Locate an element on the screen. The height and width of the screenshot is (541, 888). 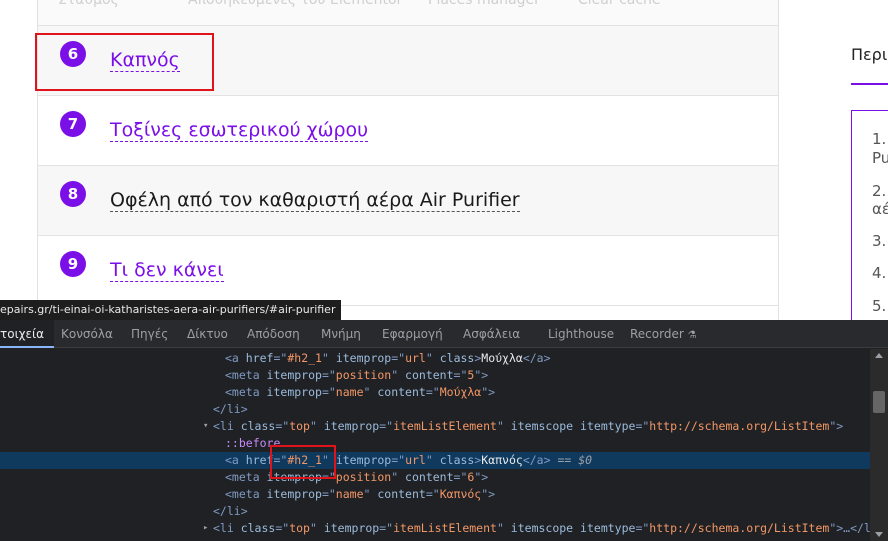
toolbar-item: Clear cache is located at coordinates (619, 4).